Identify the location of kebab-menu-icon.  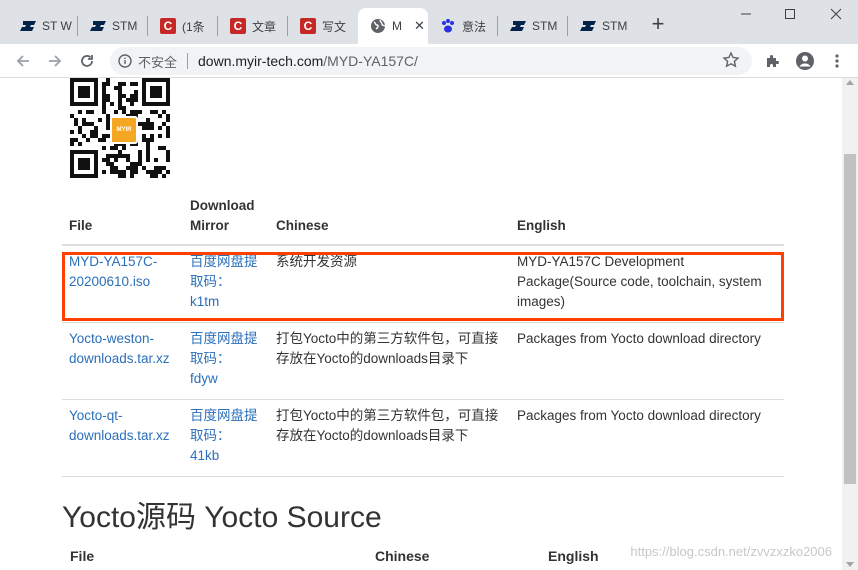
(837, 61).